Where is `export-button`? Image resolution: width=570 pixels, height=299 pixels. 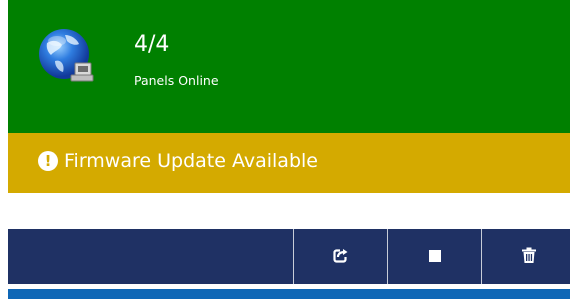 export-button is located at coordinates (340, 256).